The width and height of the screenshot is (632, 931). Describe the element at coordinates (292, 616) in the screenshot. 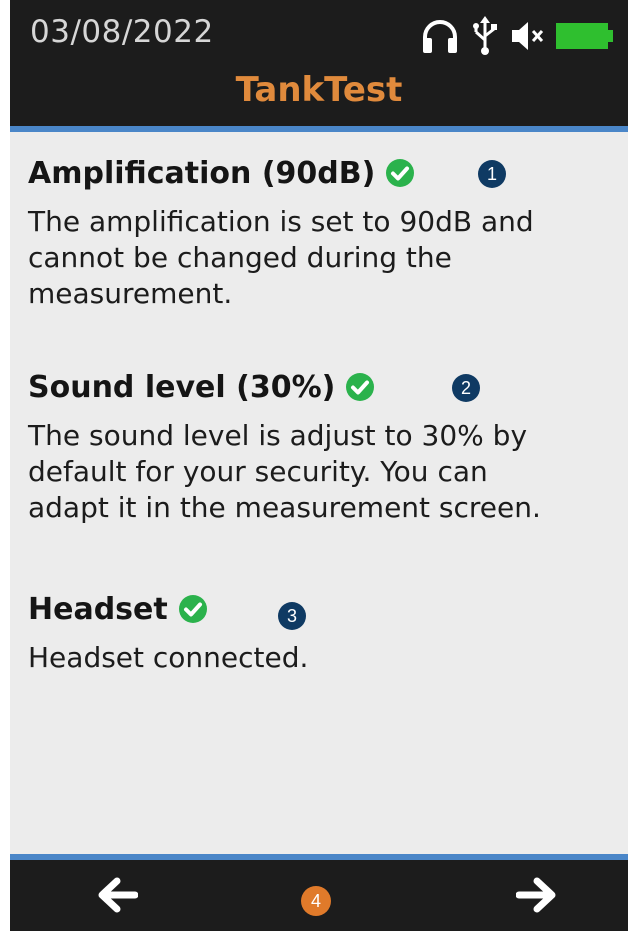

I see `callout-badge-3: 3` at that location.